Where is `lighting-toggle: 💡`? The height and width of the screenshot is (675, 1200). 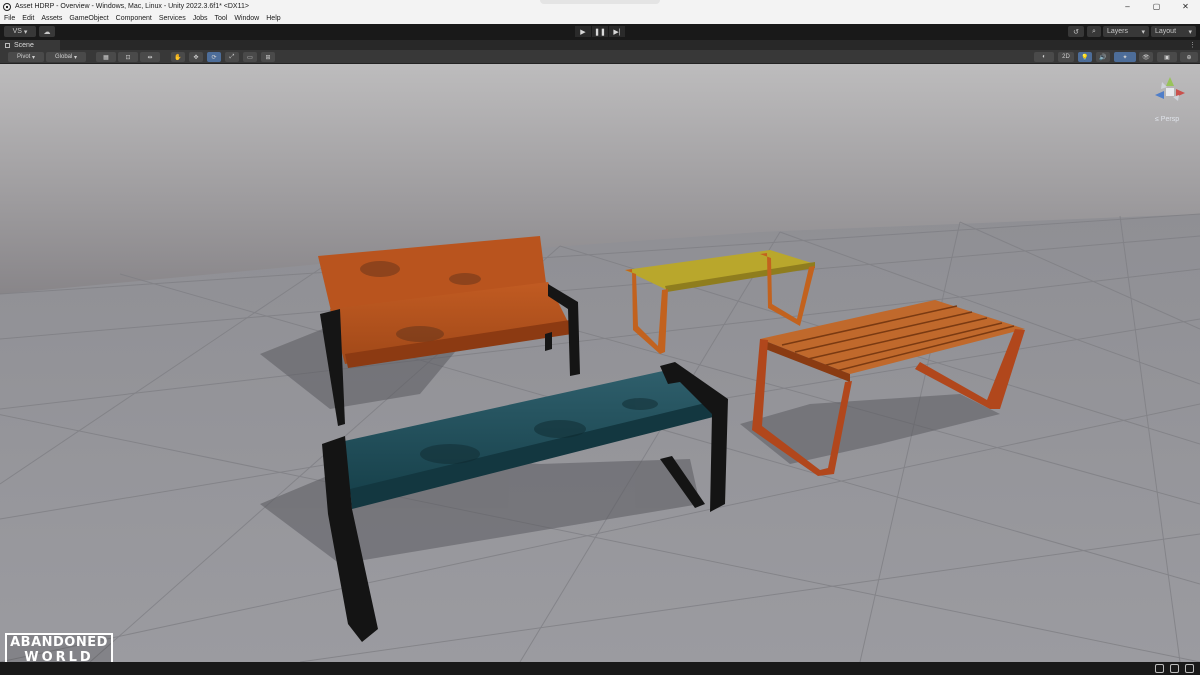
lighting-toggle: 💡 is located at coordinates (1085, 57).